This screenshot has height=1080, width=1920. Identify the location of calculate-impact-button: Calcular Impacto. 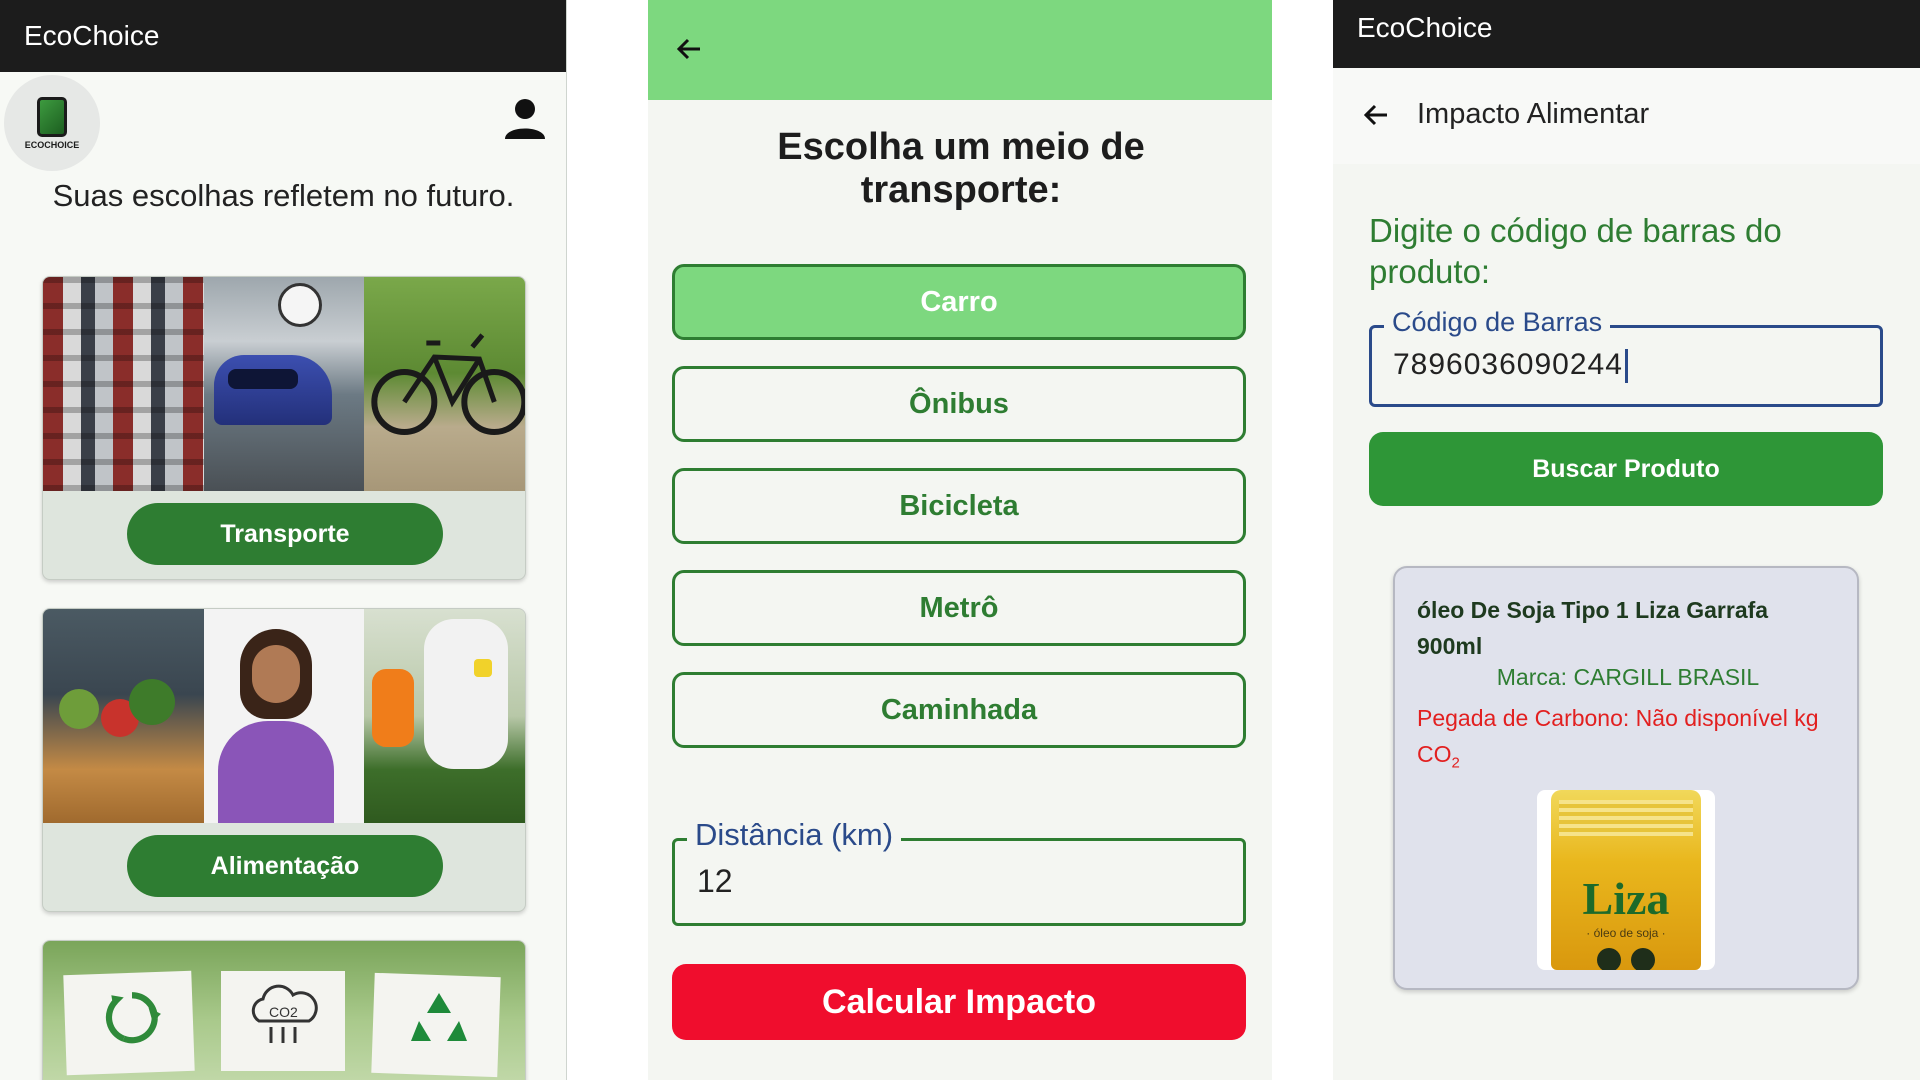
(959, 1002).